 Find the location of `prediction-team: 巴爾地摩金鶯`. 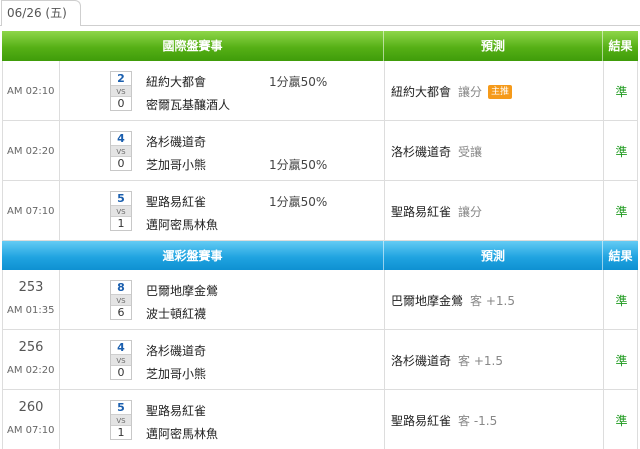

prediction-team: 巴爾地摩金鶯 is located at coordinates (427, 301).